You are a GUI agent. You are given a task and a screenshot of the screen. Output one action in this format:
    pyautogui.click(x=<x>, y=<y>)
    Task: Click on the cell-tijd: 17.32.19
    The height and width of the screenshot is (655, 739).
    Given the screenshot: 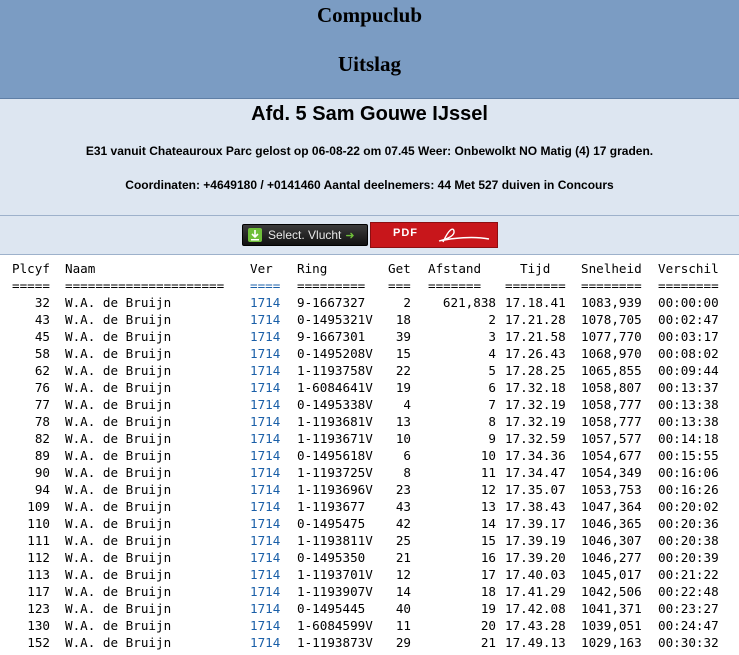 What is the action you would take?
    pyautogui.click(x=535, y=404)
    